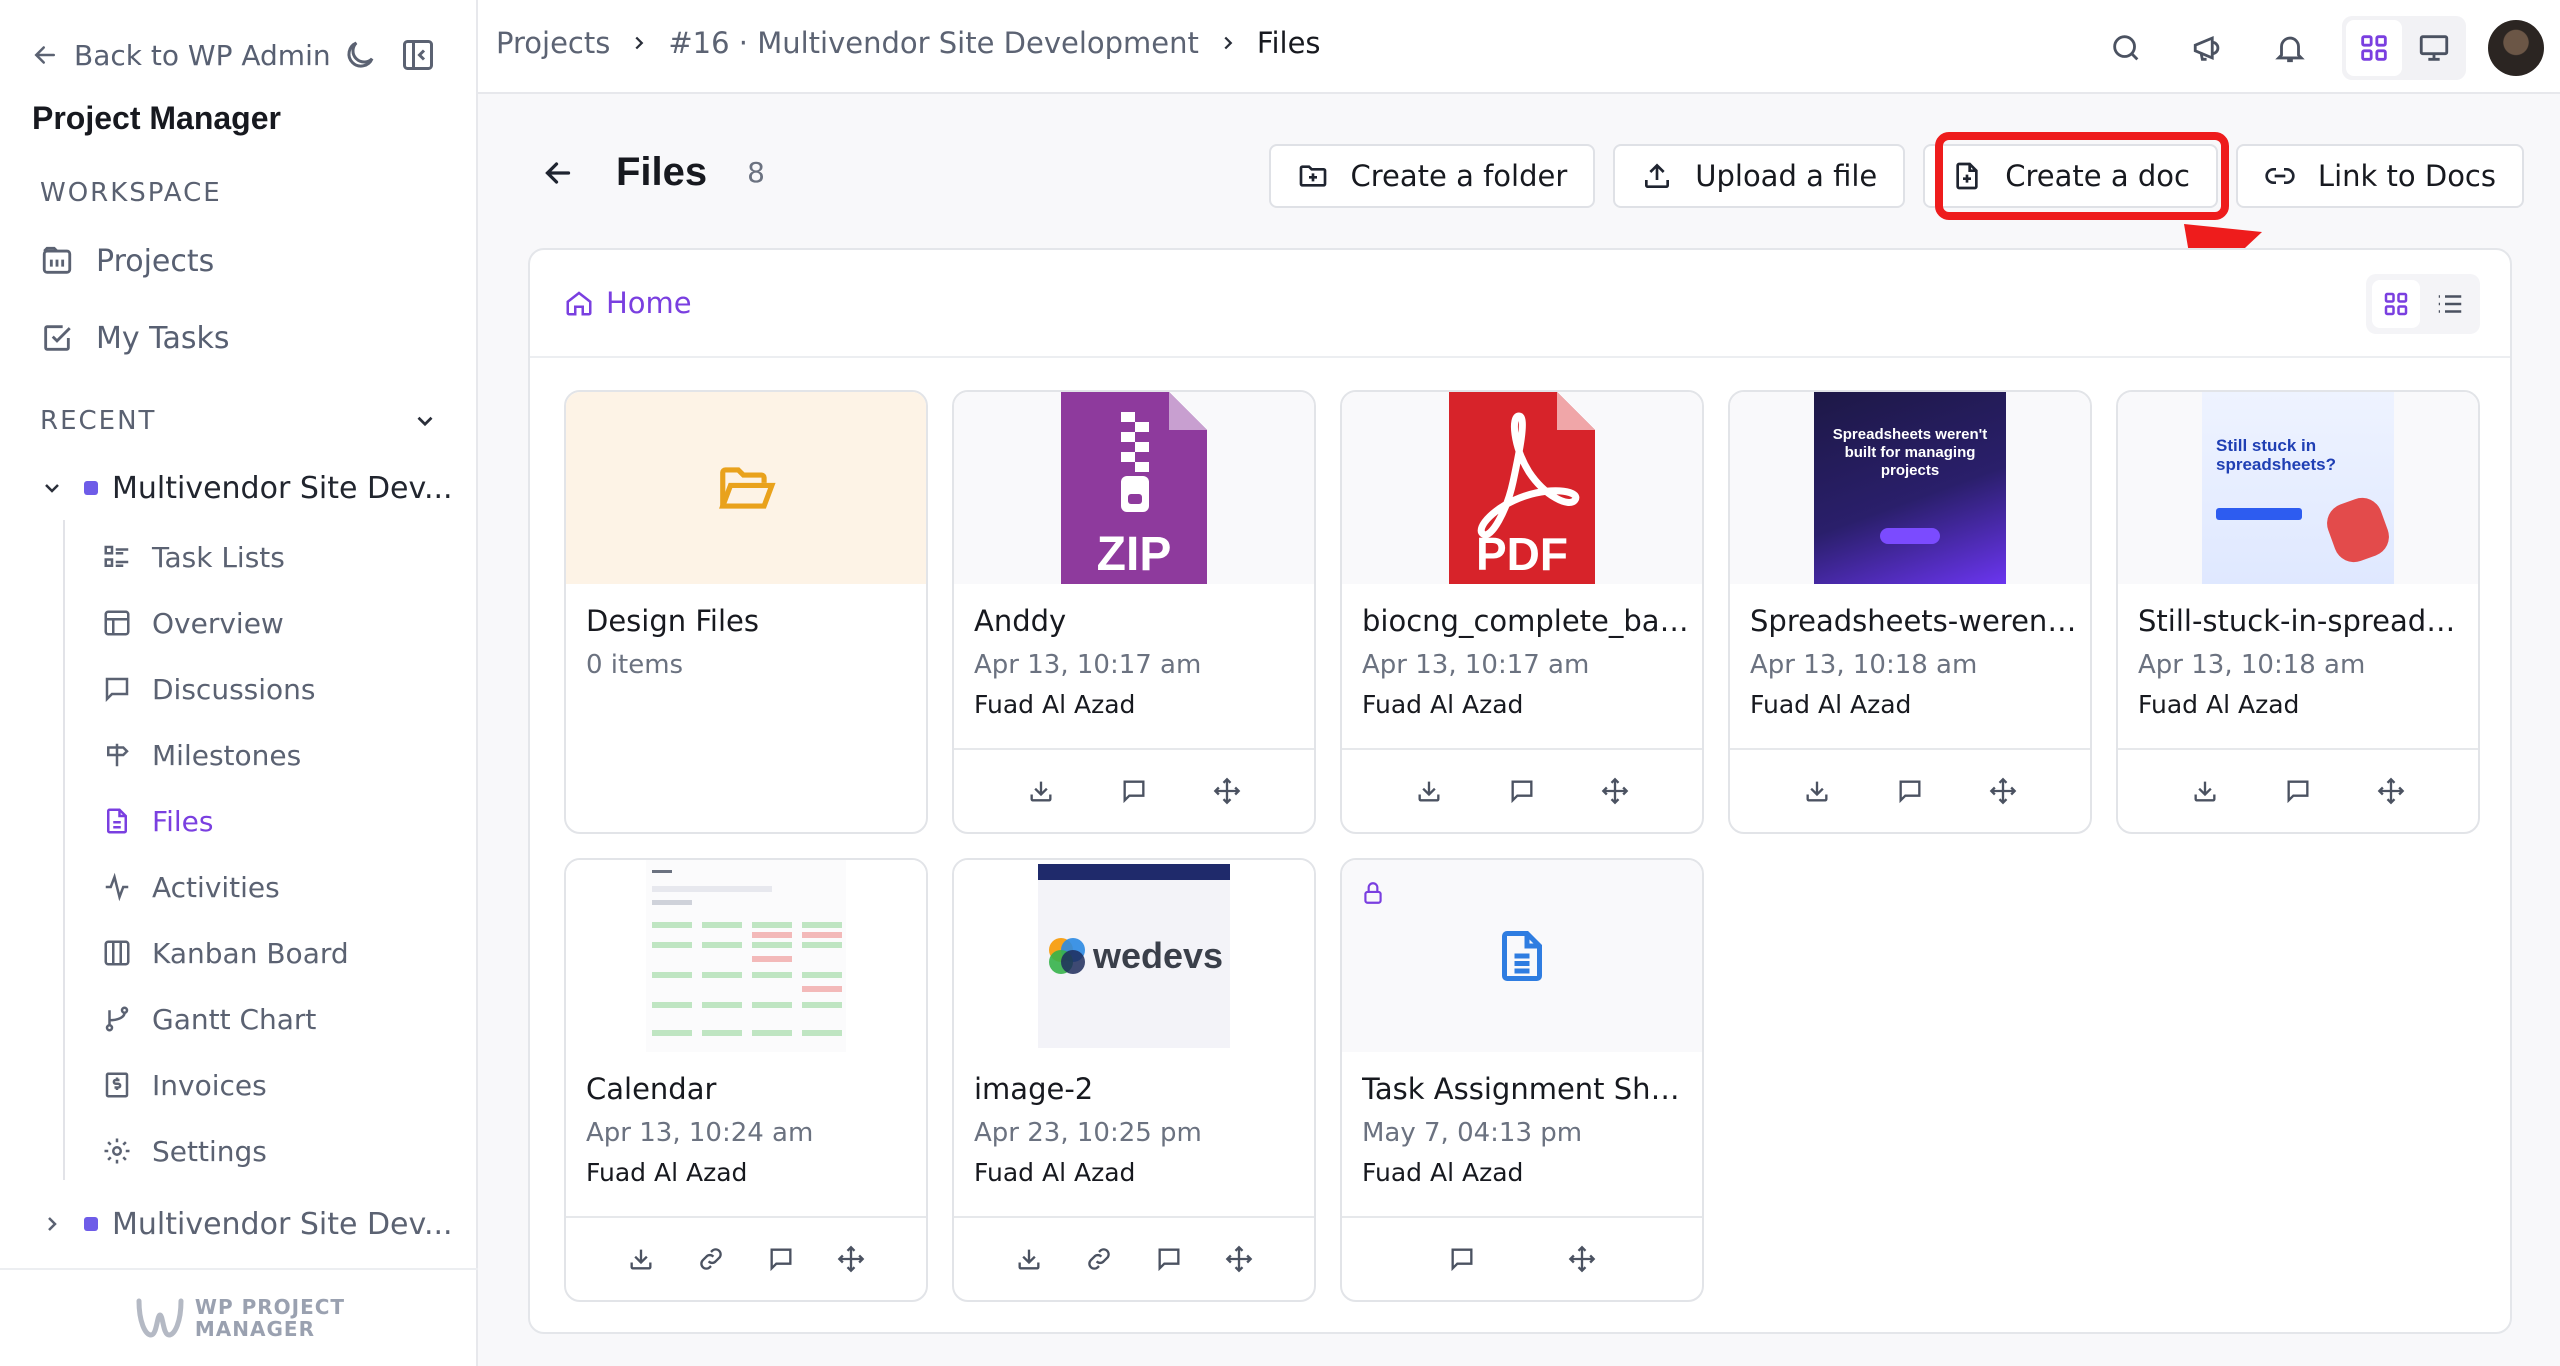 Image resolution: width=2560 pixels, height=1366 pixels. Describe the element at coordinates (2082, 176) in the screenshot. I see `highlight-box` at that location.